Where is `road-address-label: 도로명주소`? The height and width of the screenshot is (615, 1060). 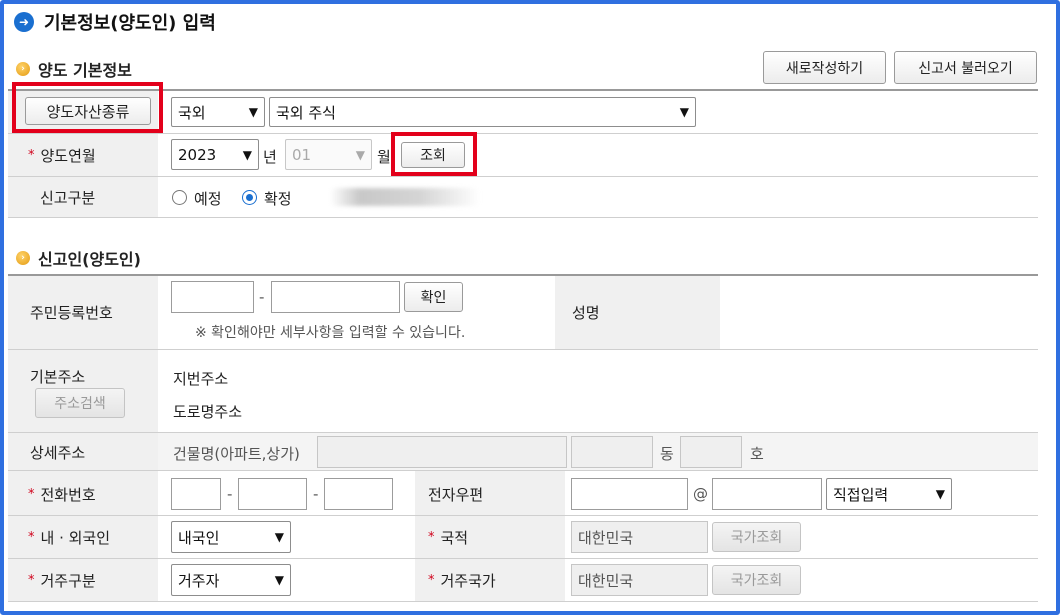
road-address-label: 도로명주소 is located at coordinates (208, 412).